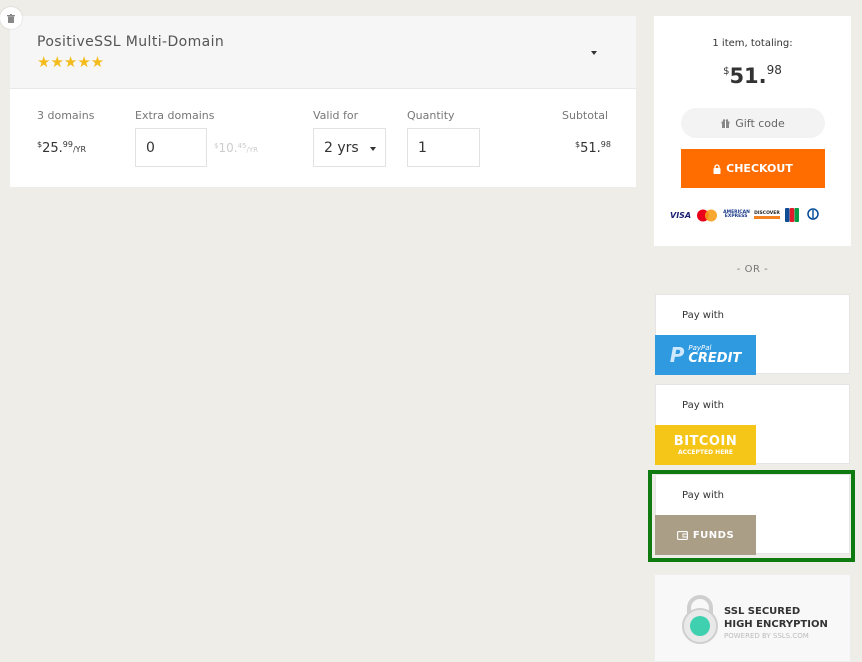  What do you see at coordinates (752, 75) in the screenshot?
I see `order-total: $51.98` at bounding box center [752, 75].